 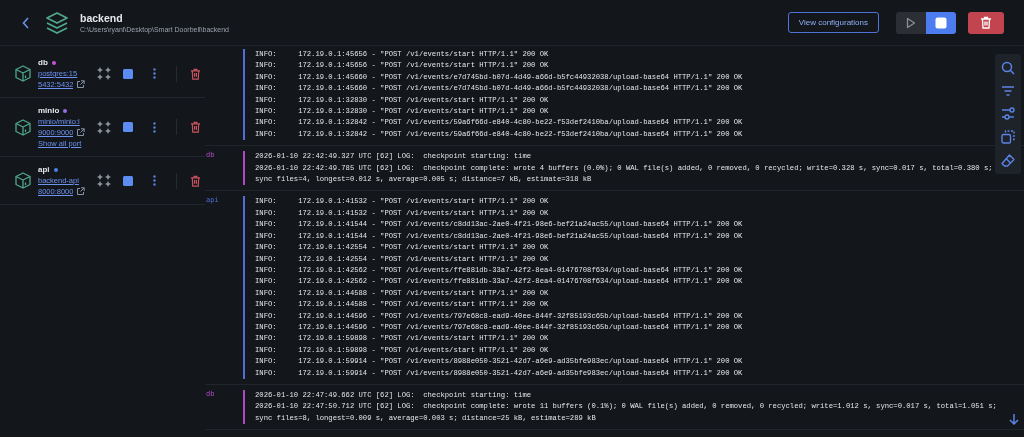 I want to click on stop-button, so click(x=941, y=22).